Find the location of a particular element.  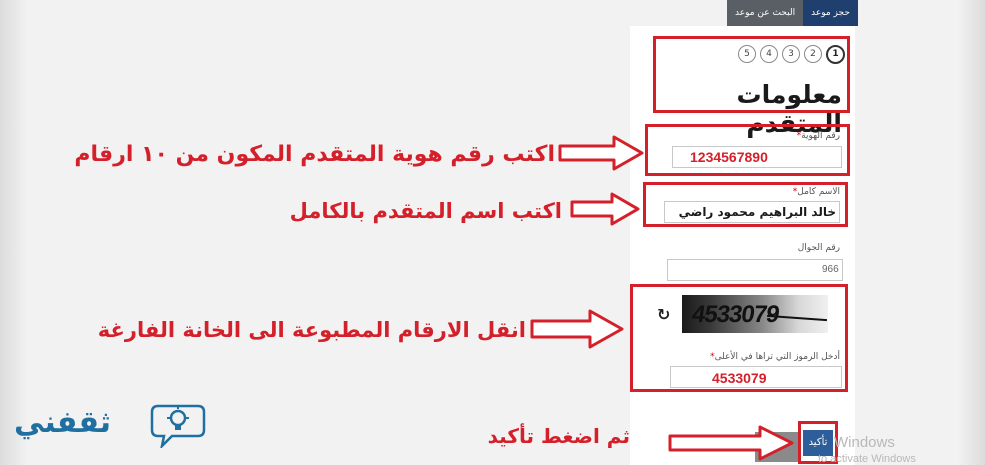

step-indicator: 1 2 3 4 5 is located at coordinates (785, 54).